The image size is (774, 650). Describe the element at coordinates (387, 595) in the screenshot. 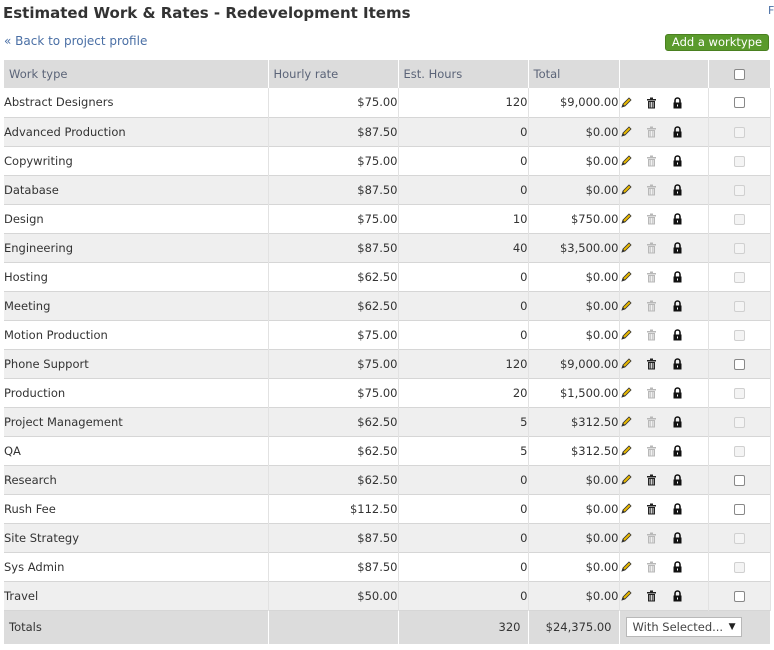

I see `table-row: Travel $50.00 0 $0.00` at that location.